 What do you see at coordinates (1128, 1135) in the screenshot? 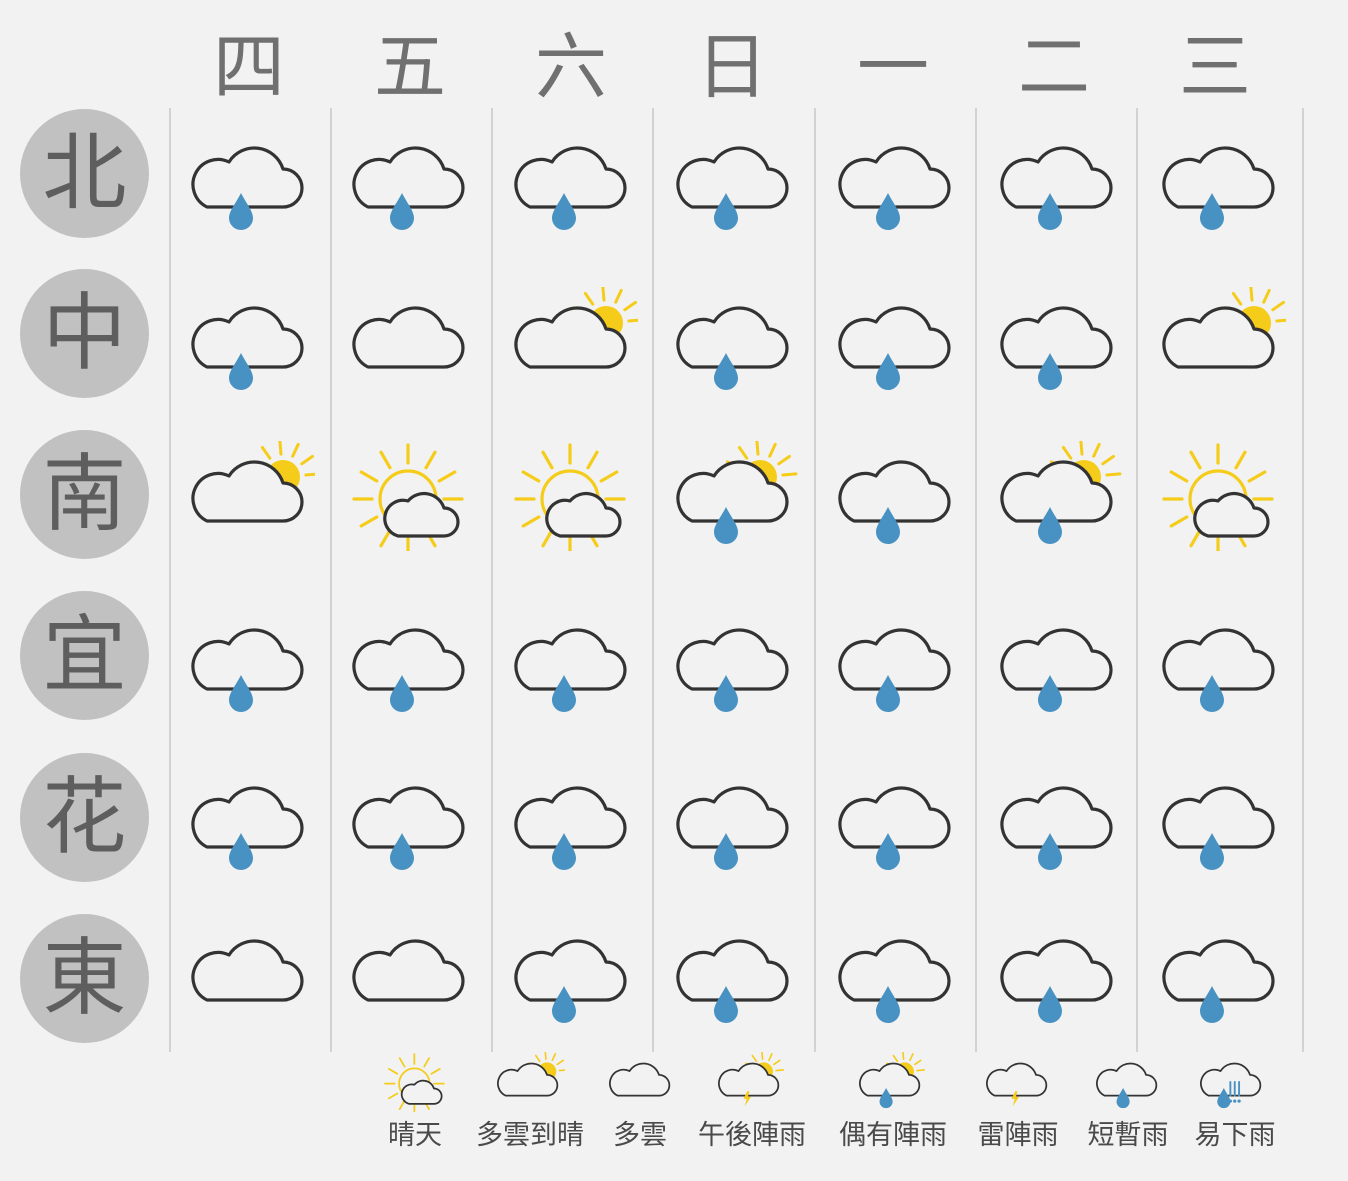
I see `legend-label: 短暫雨` at bounding box center [1128, 1135].